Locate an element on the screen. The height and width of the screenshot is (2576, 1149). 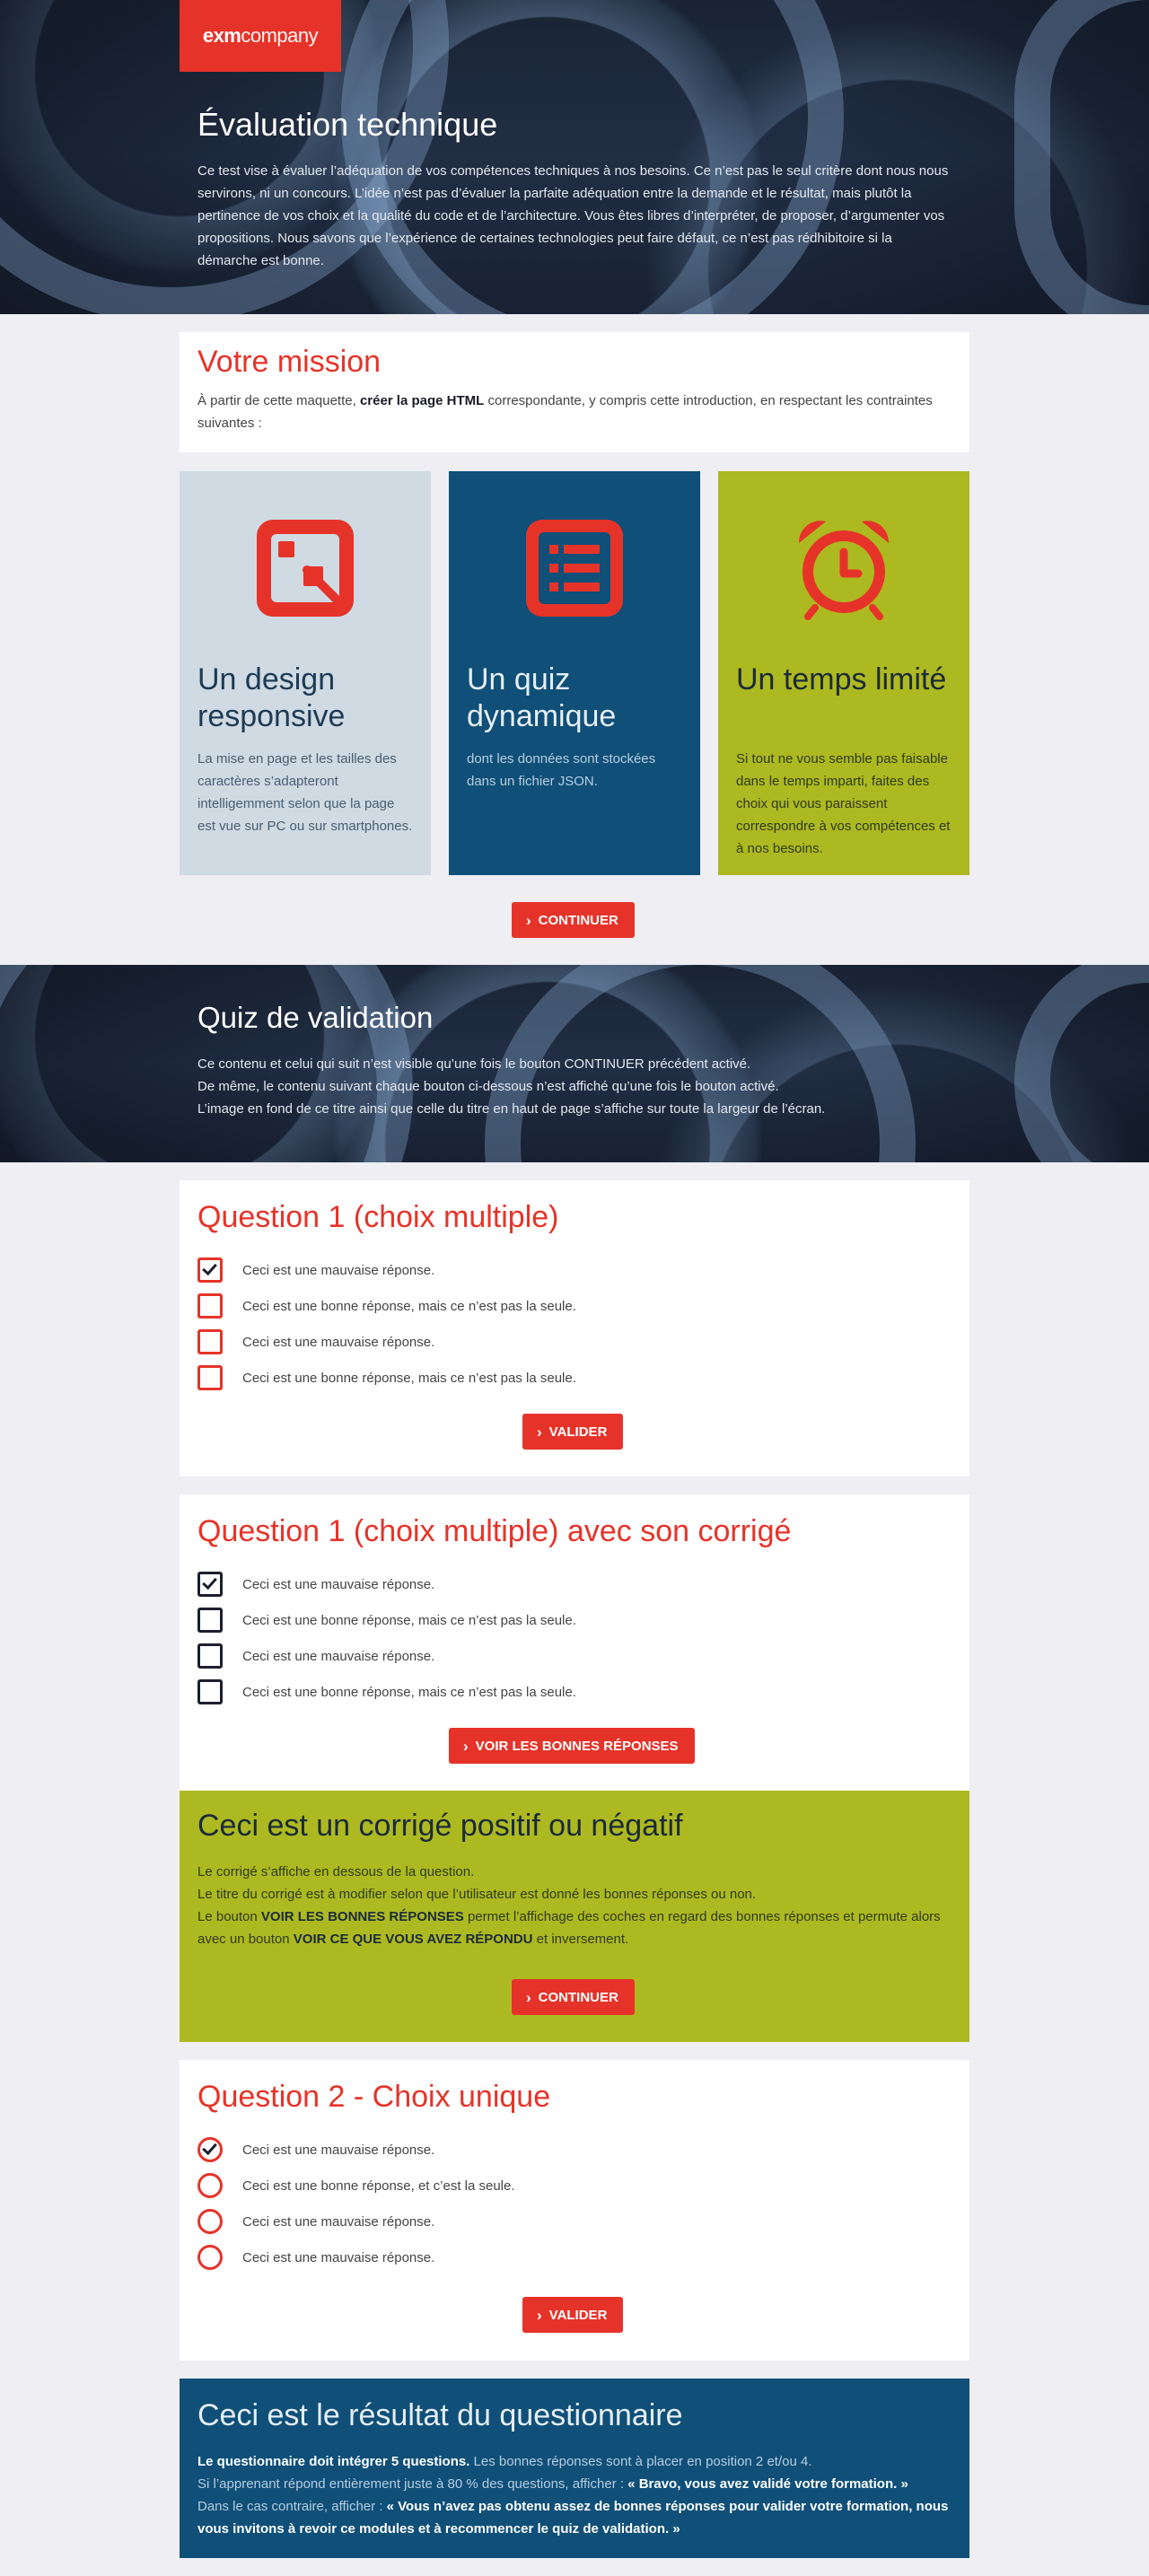
responsive-icon is located at coordinates (305, 568).